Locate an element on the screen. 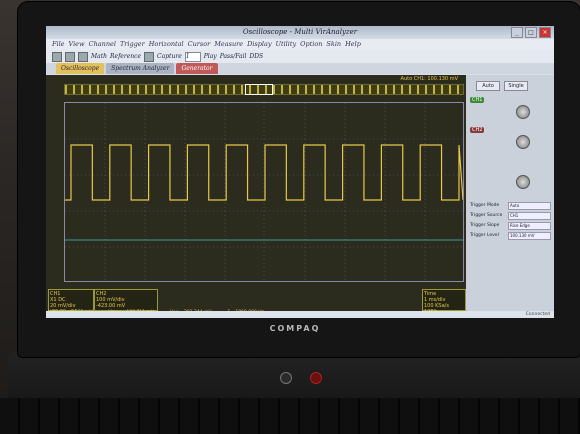 This screenshot has height=434, width=580. record-icon is located at coordinates (149, 56).